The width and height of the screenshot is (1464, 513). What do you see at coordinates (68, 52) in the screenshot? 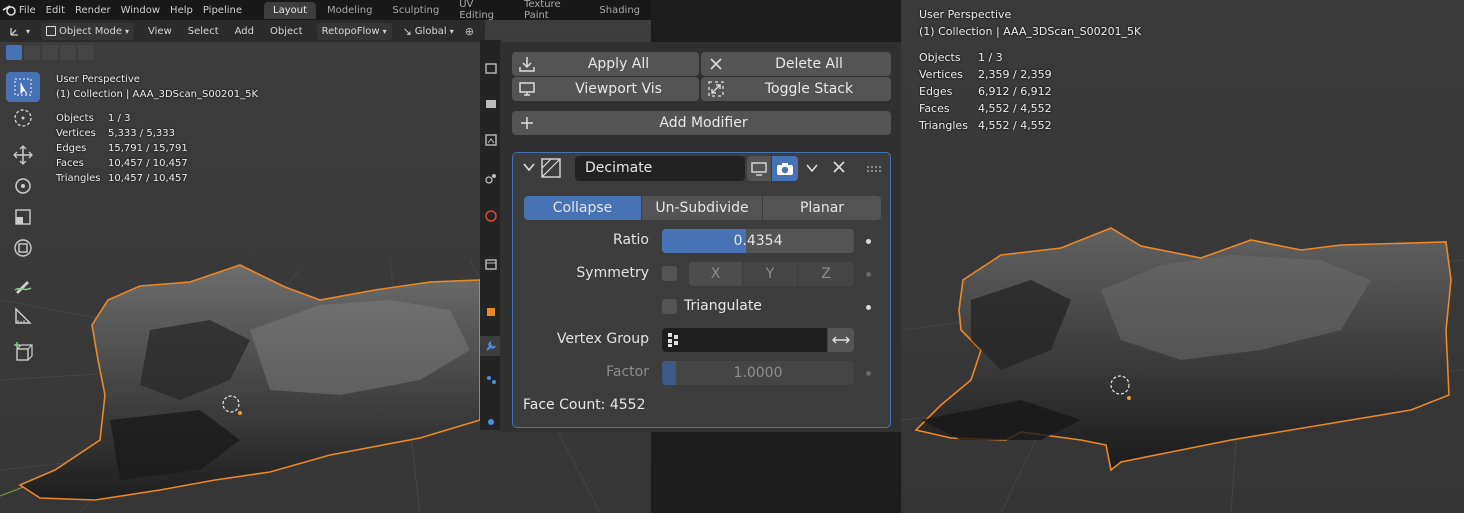
I see `select-invert-icon` at bounding box center [68, 52].